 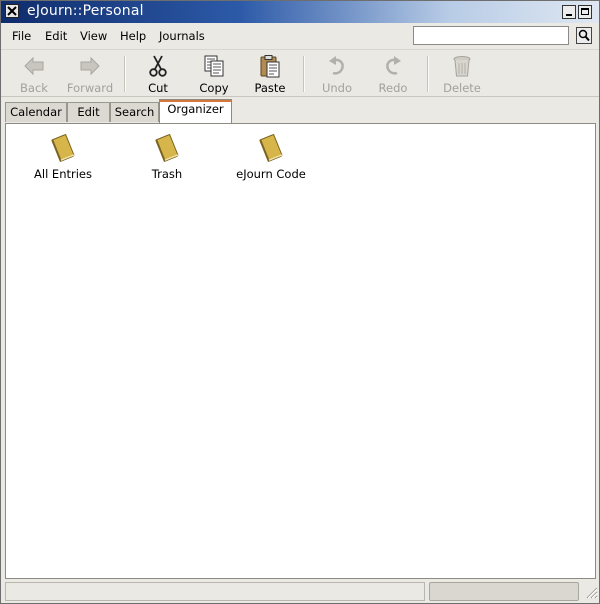 What do you see at coordinates (12, 11) in the screenshot?
I see `close-icon` at bounding box center [12, 11].